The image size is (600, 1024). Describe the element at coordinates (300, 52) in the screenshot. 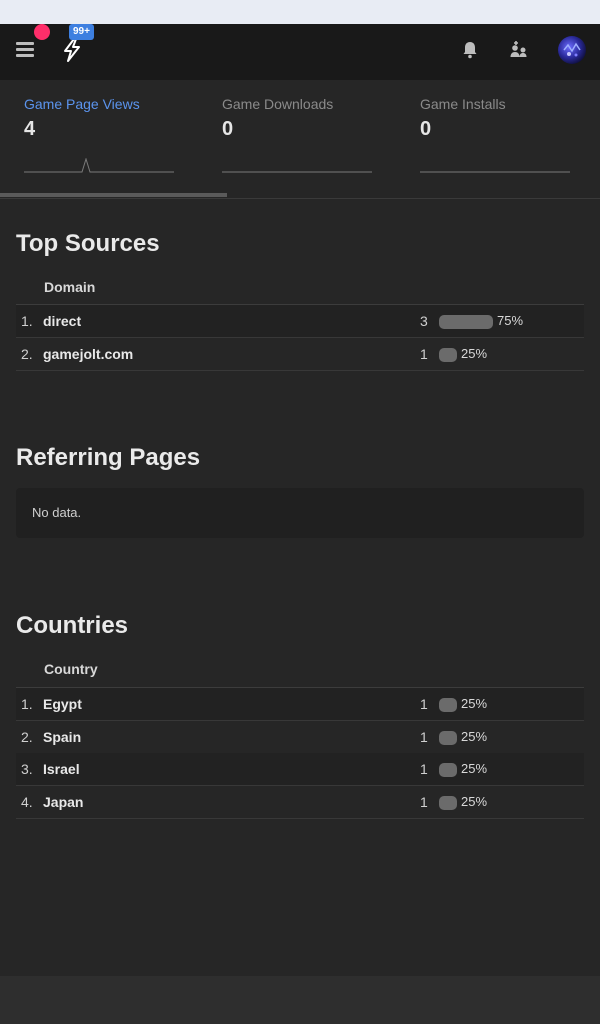

I see `top-navigation-bar: 99+` at that location.